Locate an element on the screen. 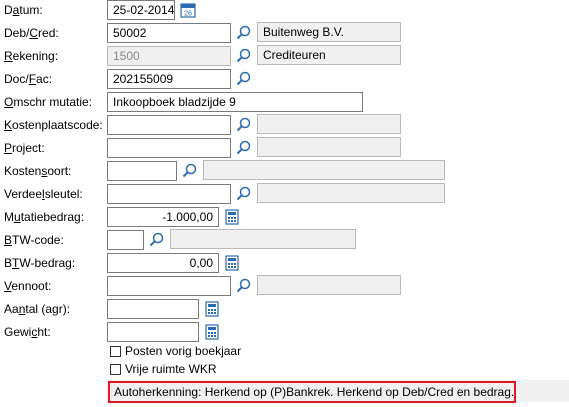 This screenshot has height=407, width=569. posten-vorig-label: Posten vorig boekjaar is located at coordinates (183, 351).